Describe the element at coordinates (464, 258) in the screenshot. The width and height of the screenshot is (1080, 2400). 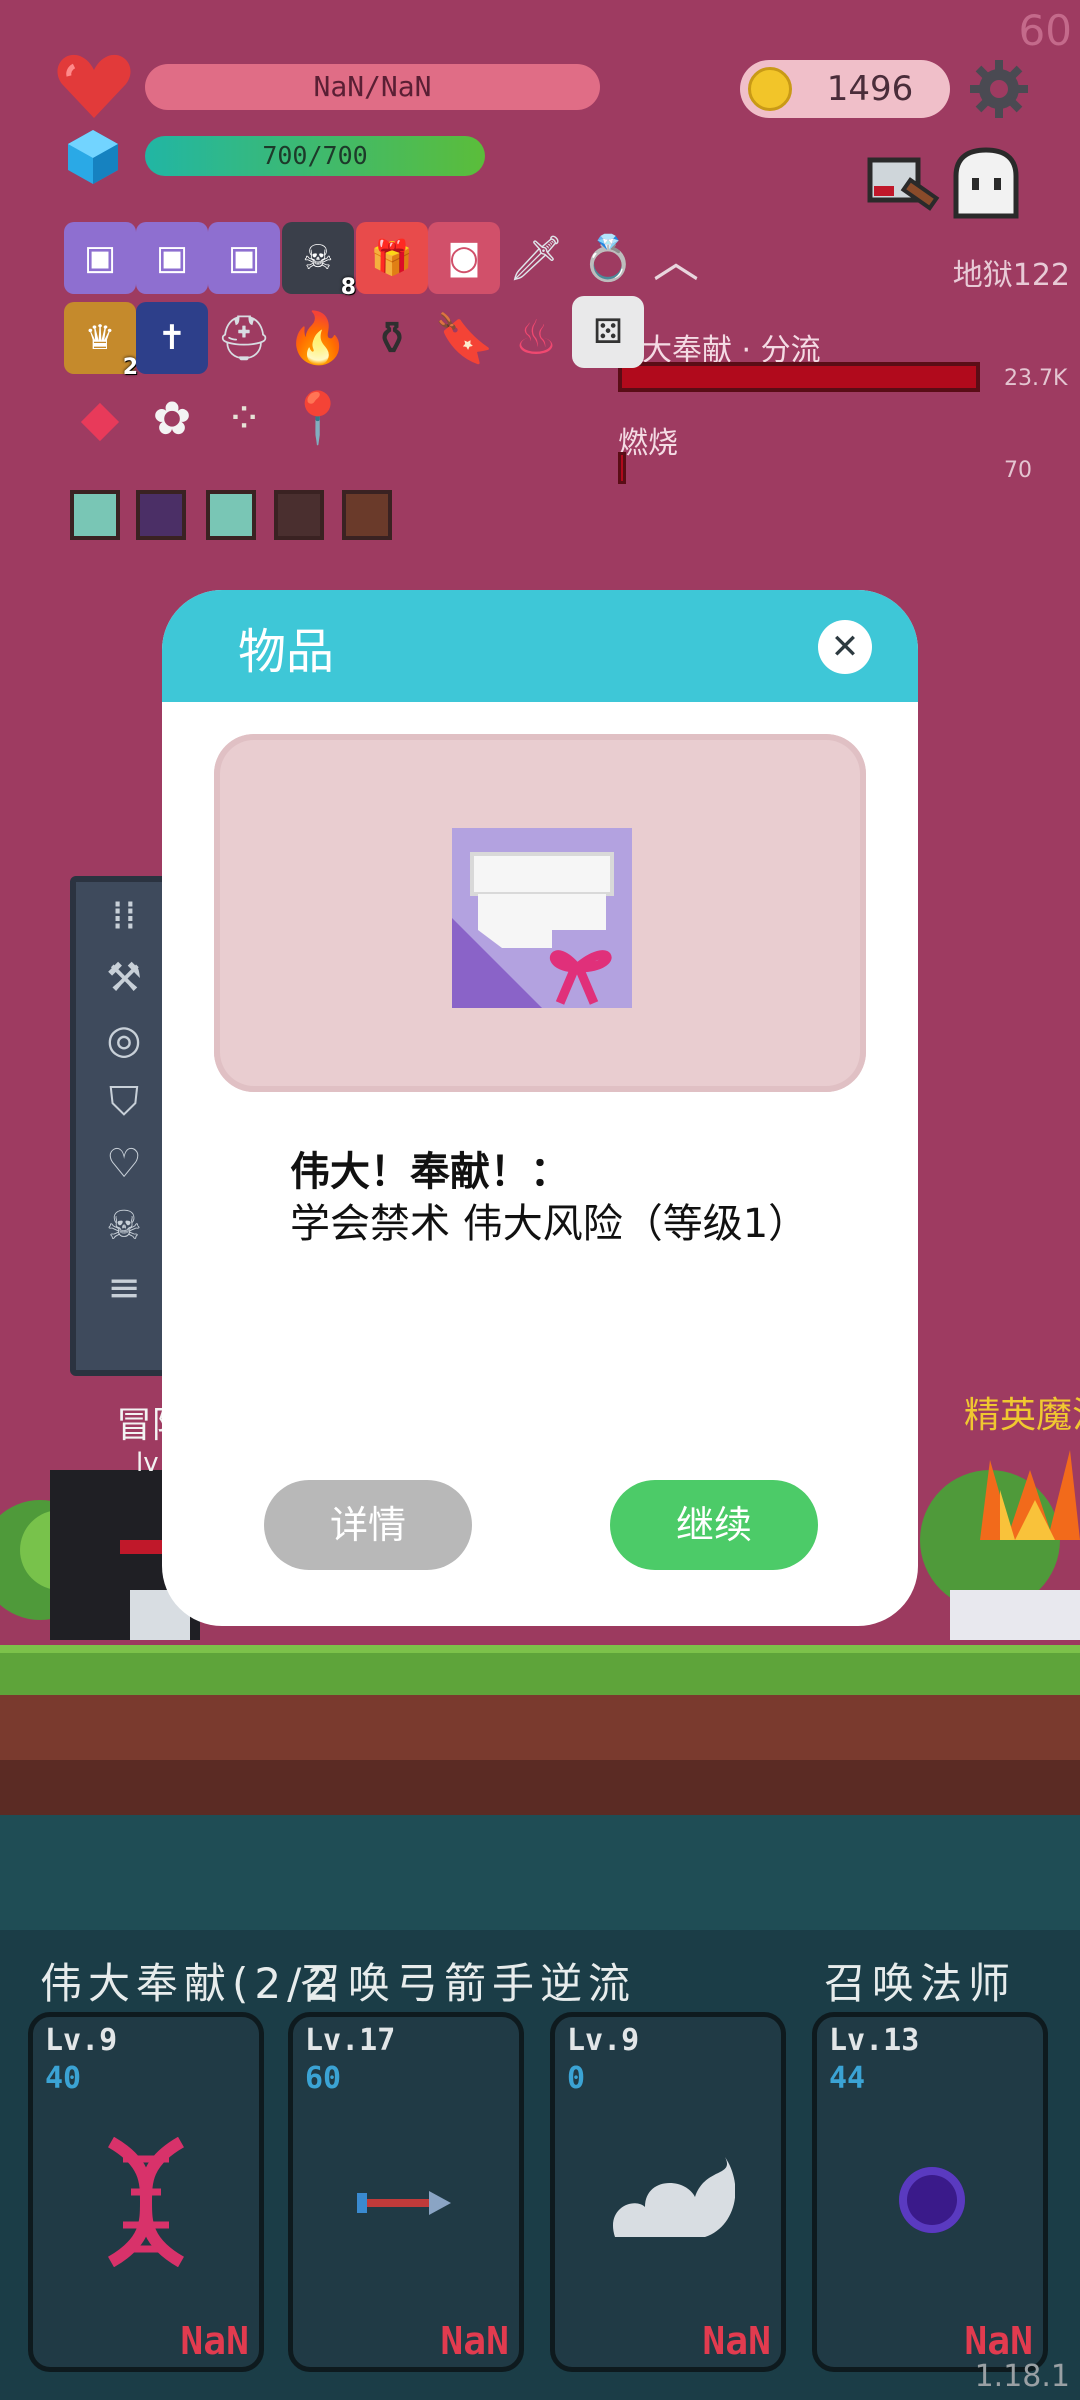
I see `jam-jar-icon: ◙` at that location.